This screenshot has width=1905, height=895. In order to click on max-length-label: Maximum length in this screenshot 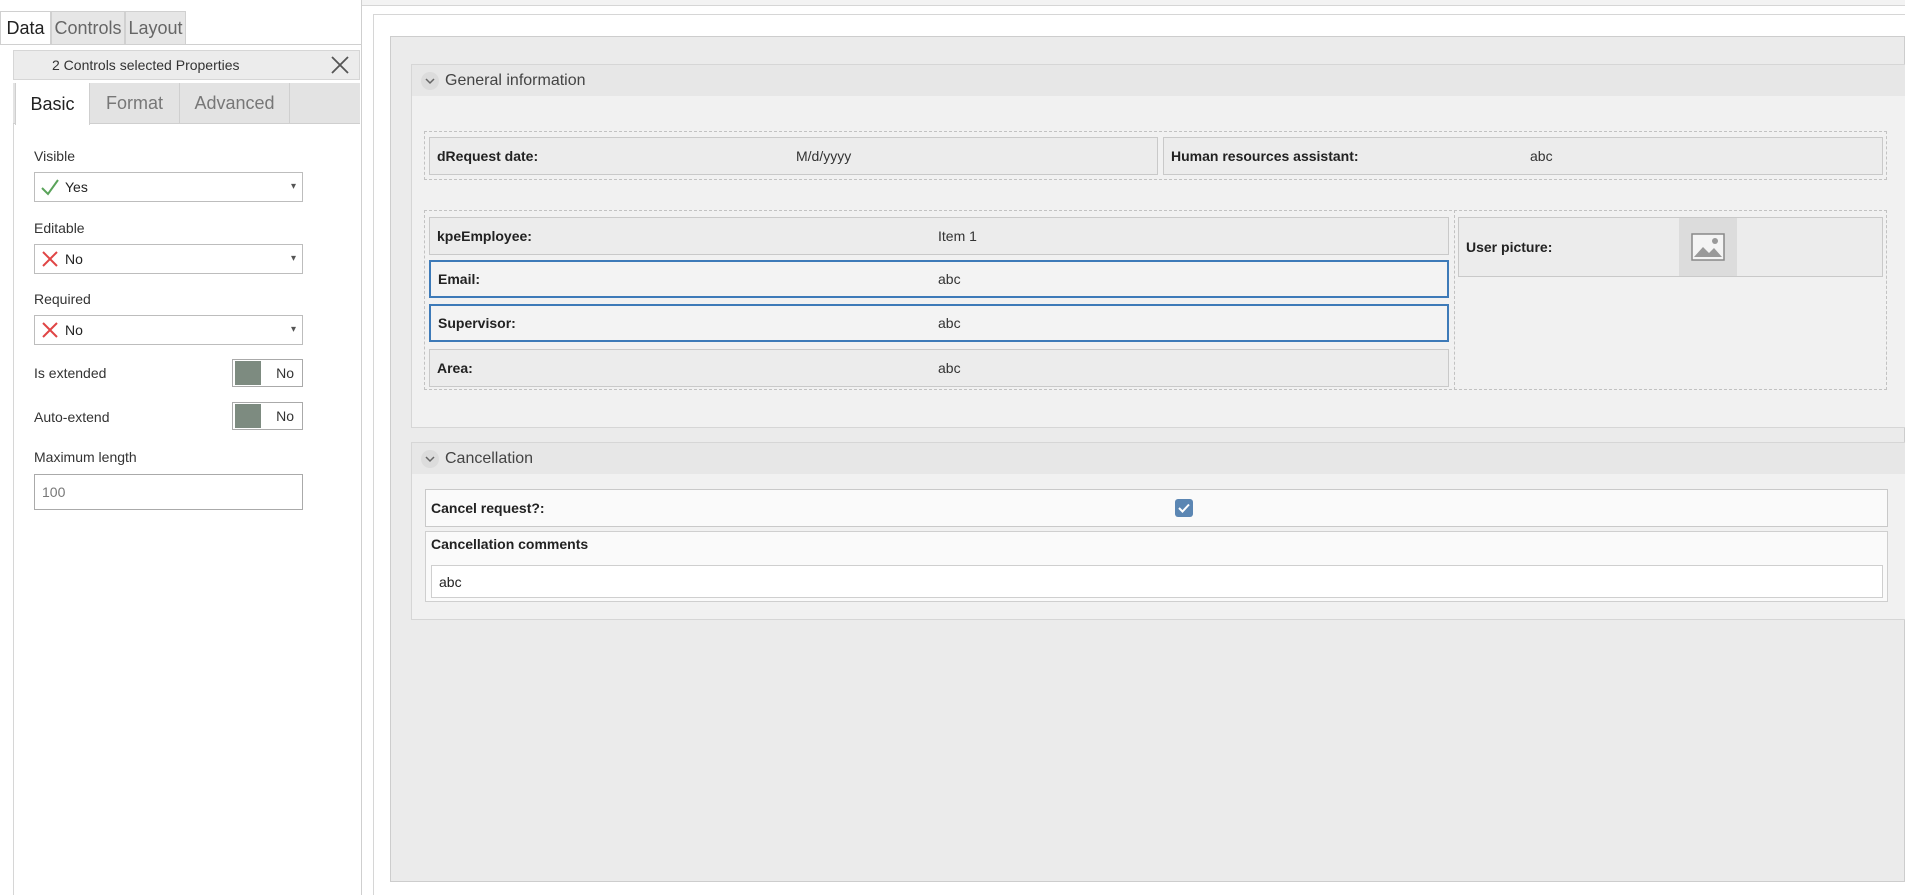, I will do `click(85, 457)`.